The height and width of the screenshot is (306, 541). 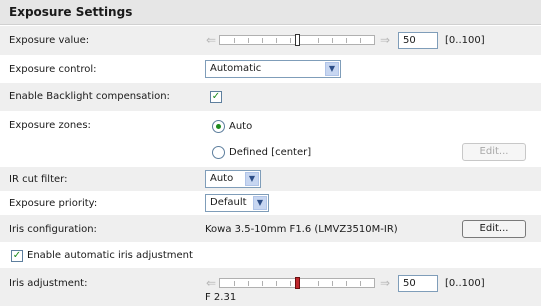 I want to click on iris-configuration-label: Iris configuration:, so click(x=53, y=229).